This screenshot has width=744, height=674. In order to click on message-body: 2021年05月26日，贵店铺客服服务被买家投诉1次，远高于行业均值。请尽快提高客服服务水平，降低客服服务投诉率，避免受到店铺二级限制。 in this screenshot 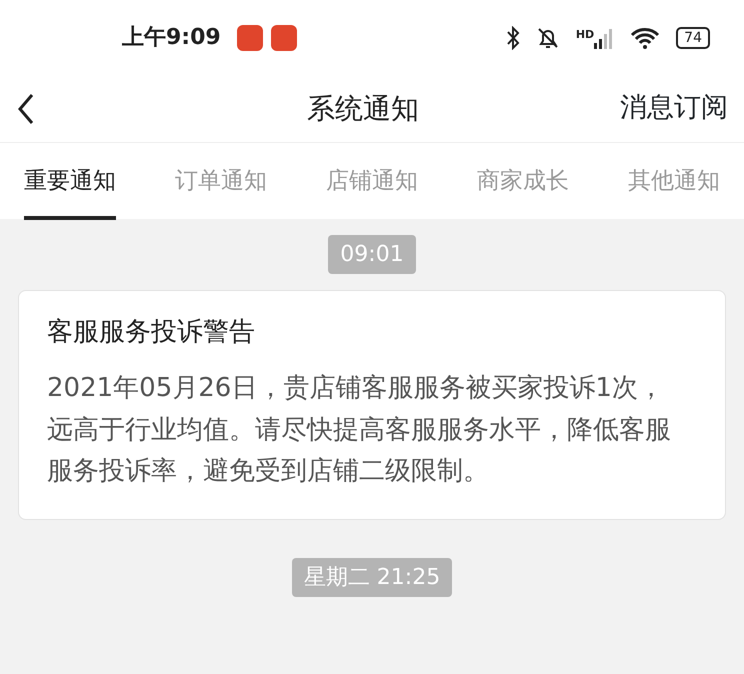, I will do `click(359, 430)`.